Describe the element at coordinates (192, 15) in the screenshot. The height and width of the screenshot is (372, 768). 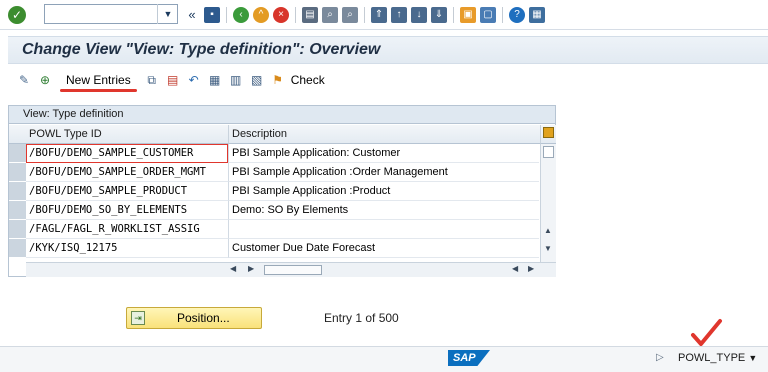
I see `back-history-icon: «` at that location.